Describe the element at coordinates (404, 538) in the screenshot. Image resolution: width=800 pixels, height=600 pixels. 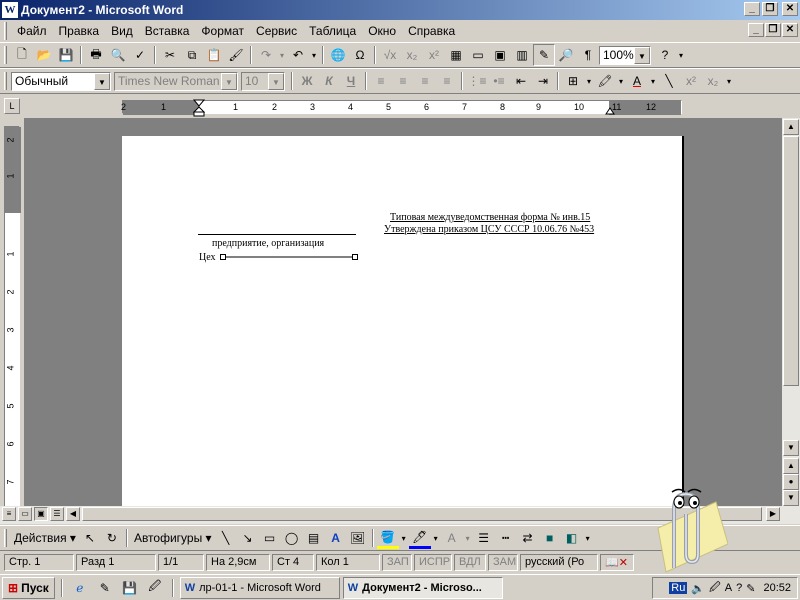
I see `fill-color-dropdown-icon: ▾` at that location.